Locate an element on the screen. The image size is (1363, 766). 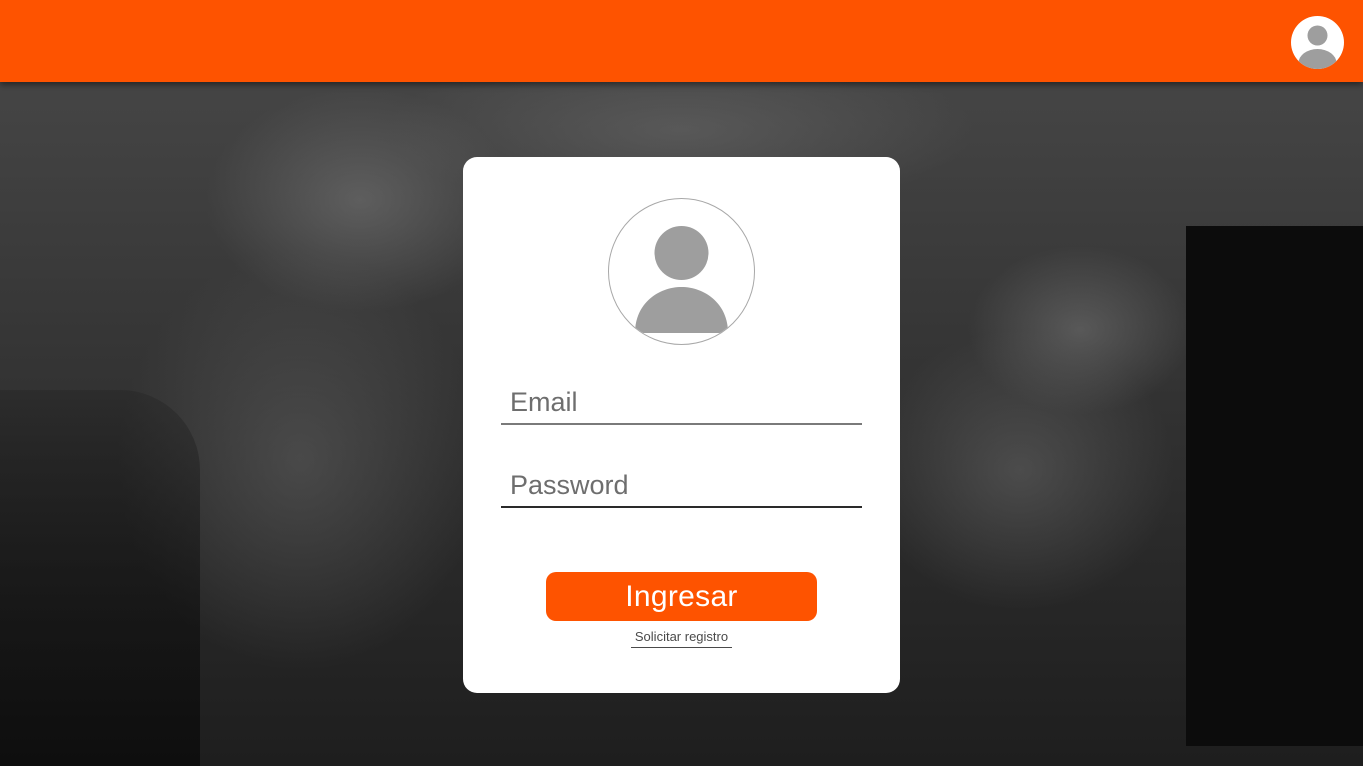
password-field is located at coordinates (681, 486).